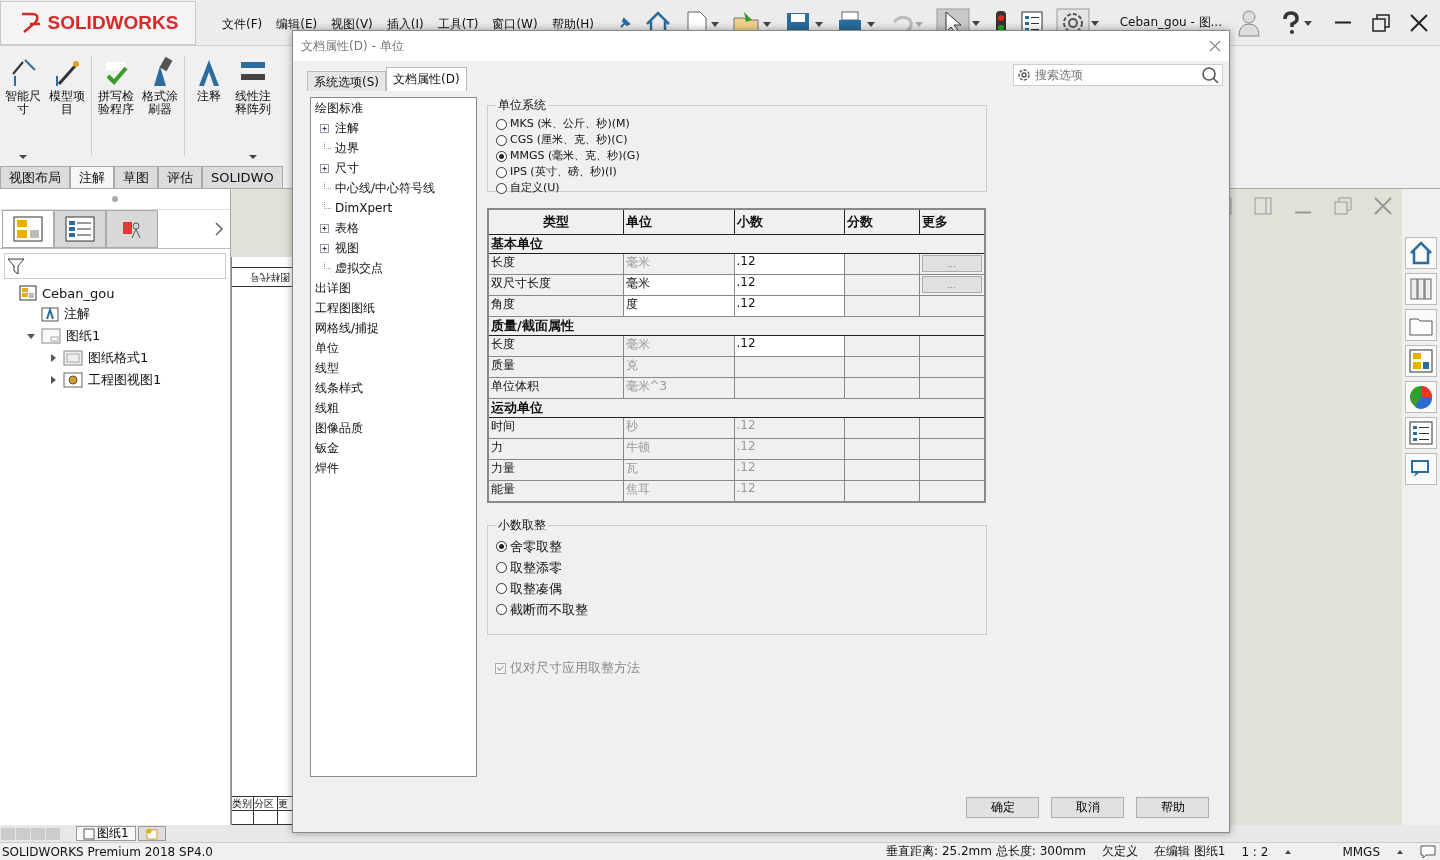 The width and height of the screenshot is (1440, 860). What do you see at coordinates (1343, 22) in the screenshot?
I see `minimize-icon` at bounding box center [1343, 22].